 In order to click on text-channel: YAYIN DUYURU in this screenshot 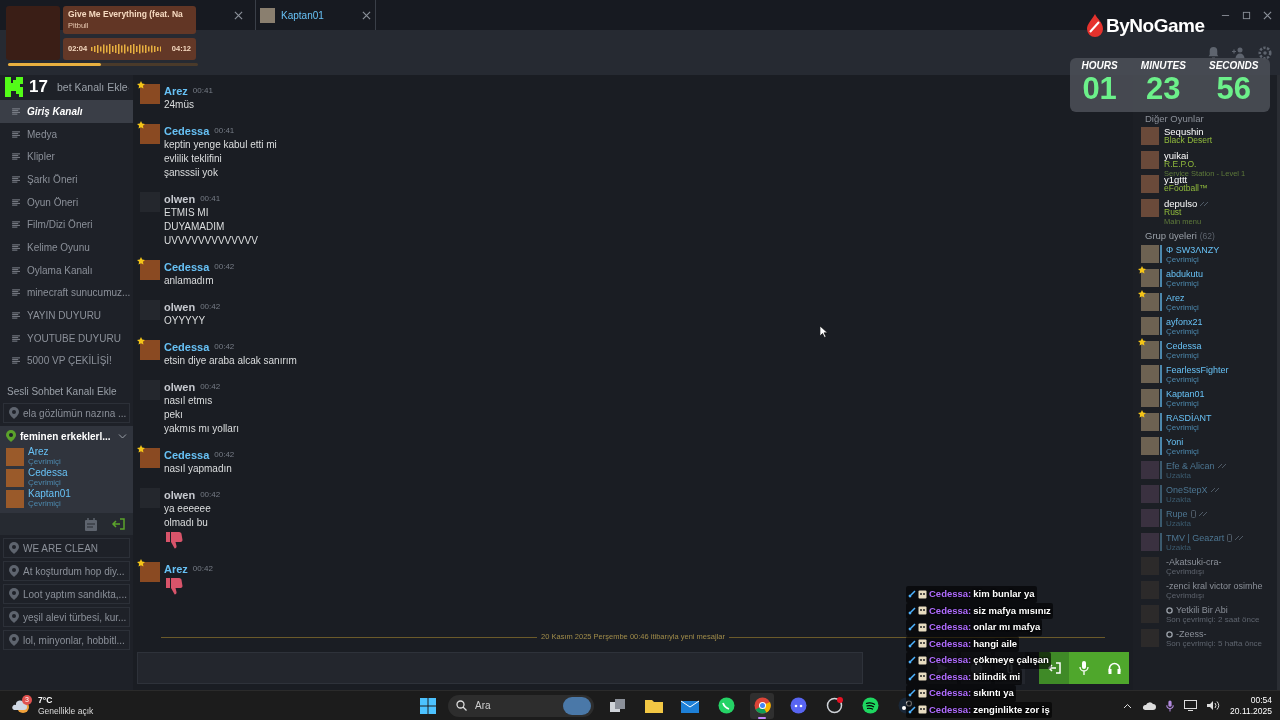, I will do `click(66, 315)`.